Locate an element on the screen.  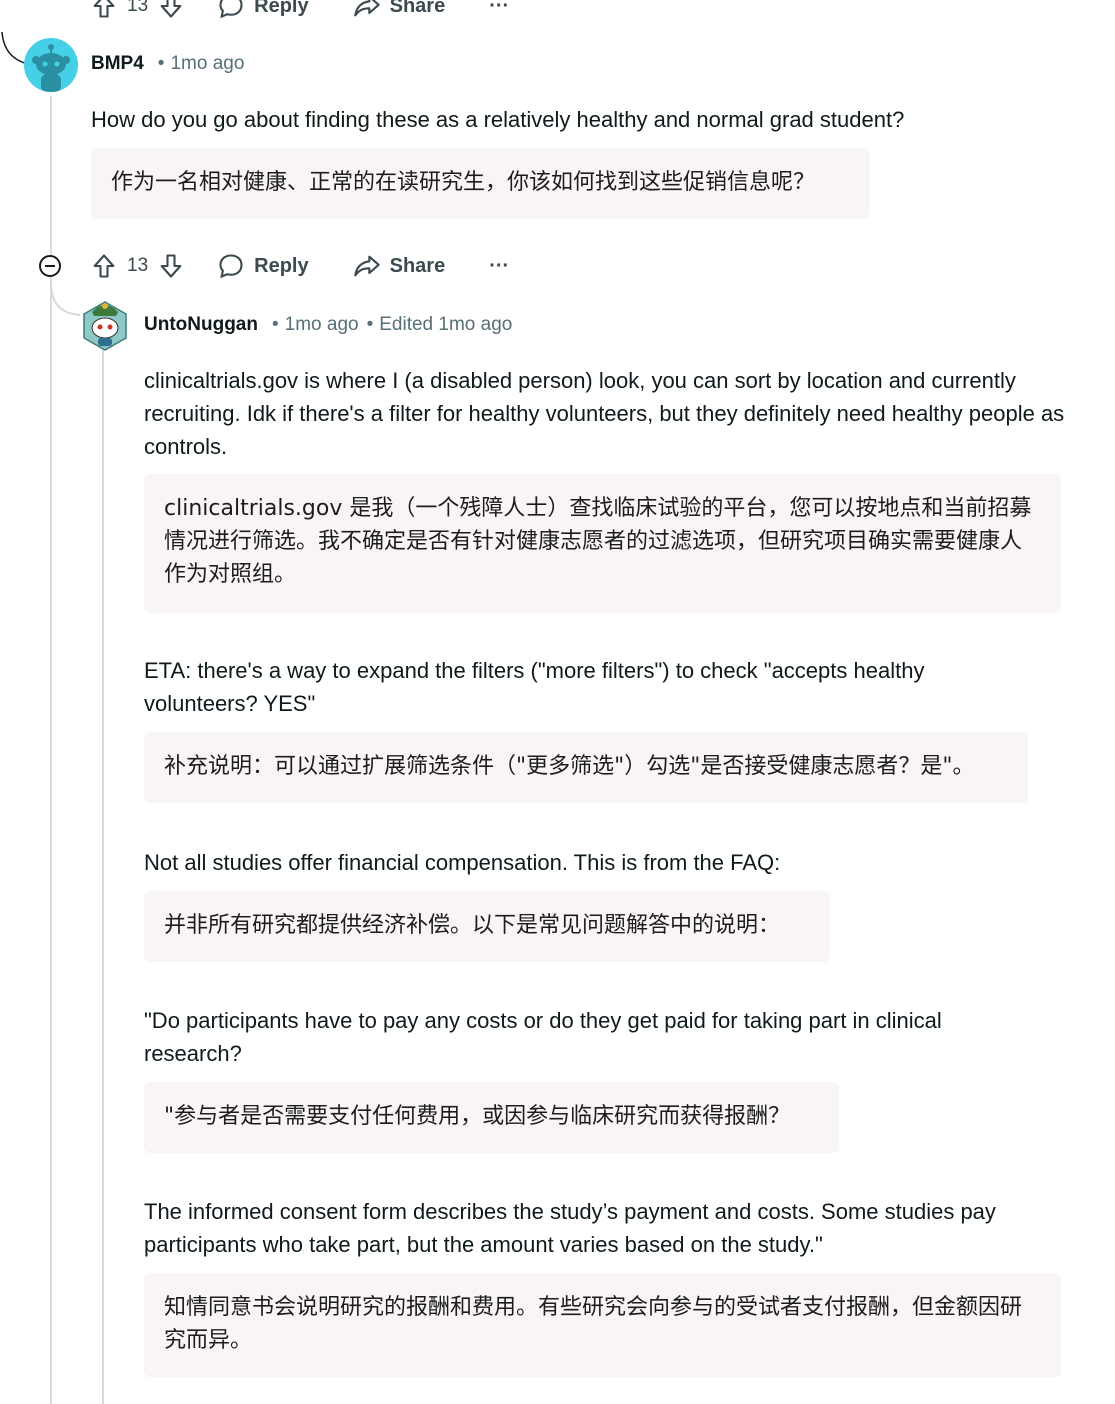
comment-header-untonuggan: UntoNuggan • 1mo ago • Edited 1mo ago is located at coordinates (328, 325).